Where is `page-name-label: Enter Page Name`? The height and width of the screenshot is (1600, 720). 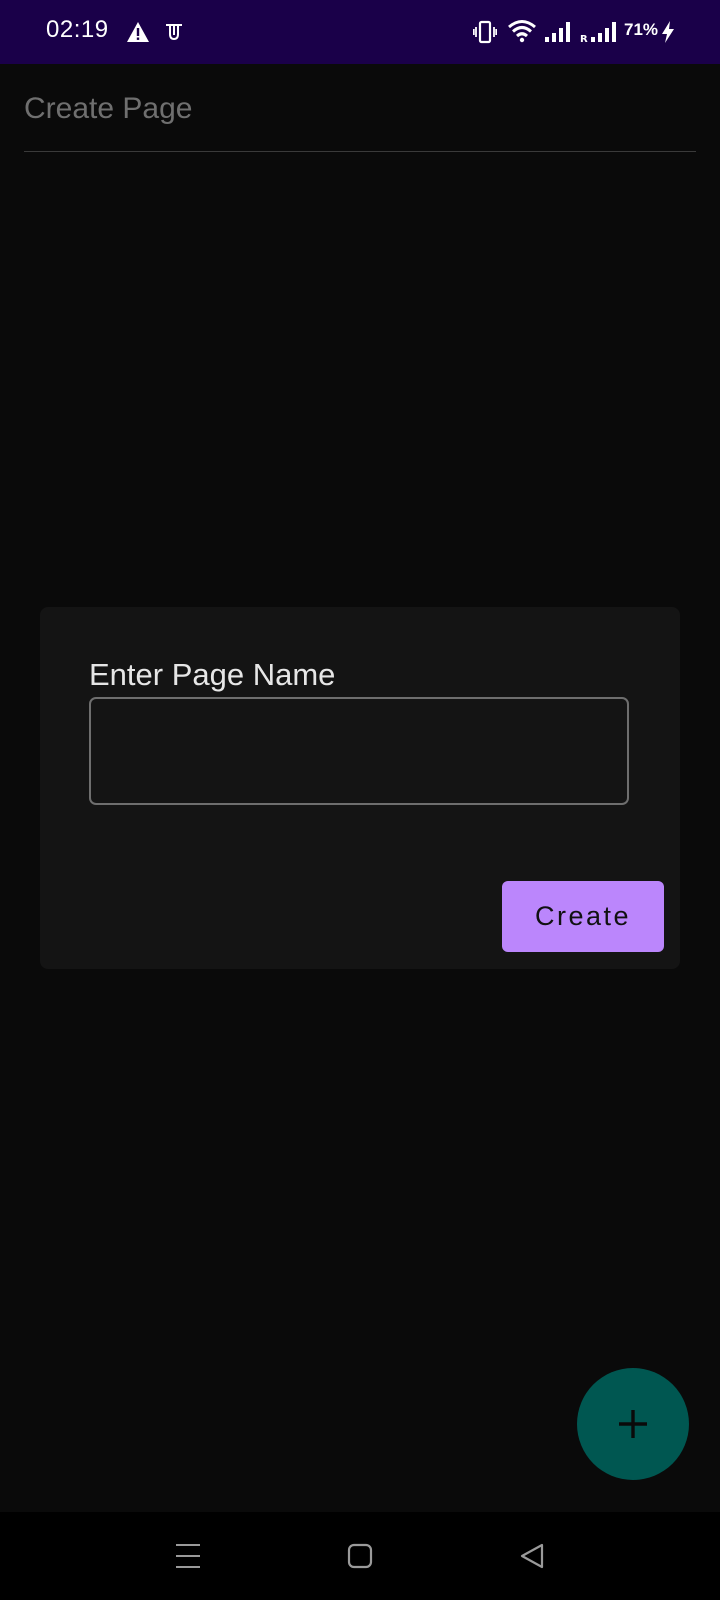 page-name-label: Enter Page Name is located at coordinates (212, 674).